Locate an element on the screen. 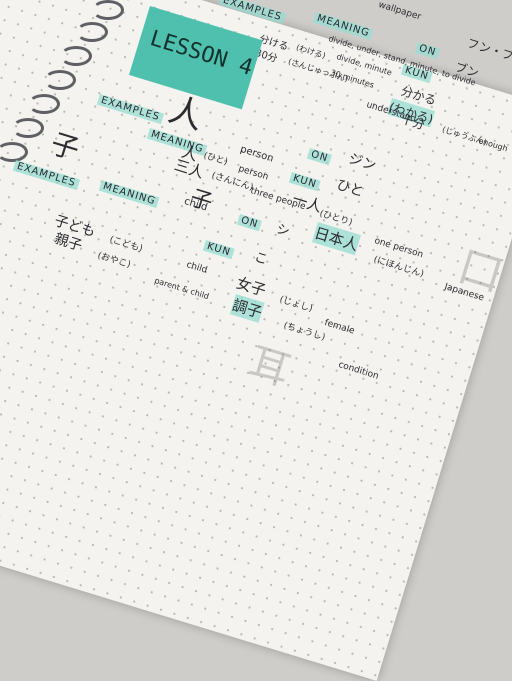  top-on-reading: フン・ブ is located at coordinates (488, 49).